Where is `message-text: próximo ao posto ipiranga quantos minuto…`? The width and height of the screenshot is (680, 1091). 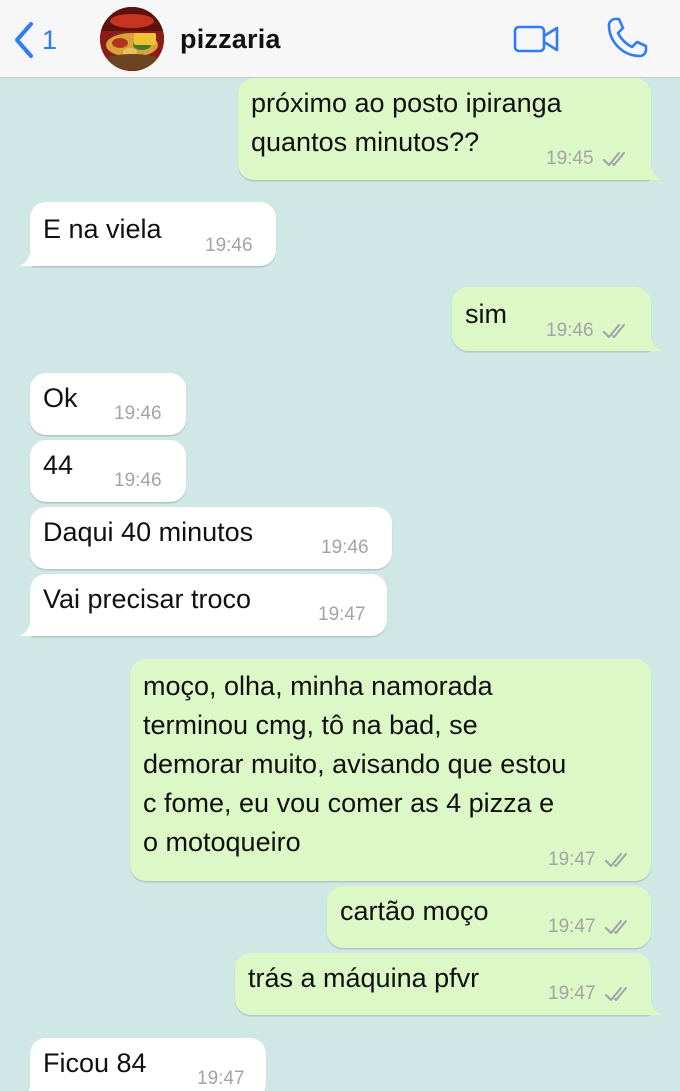 message-text: próximo ao posto ipiranga quantos minuto… is located at coordinates (406, 122).